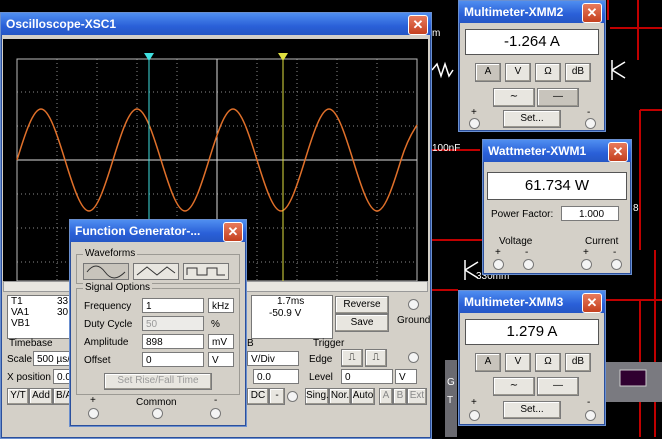  I want to click on nor-button: Nor., so click(340, 396).